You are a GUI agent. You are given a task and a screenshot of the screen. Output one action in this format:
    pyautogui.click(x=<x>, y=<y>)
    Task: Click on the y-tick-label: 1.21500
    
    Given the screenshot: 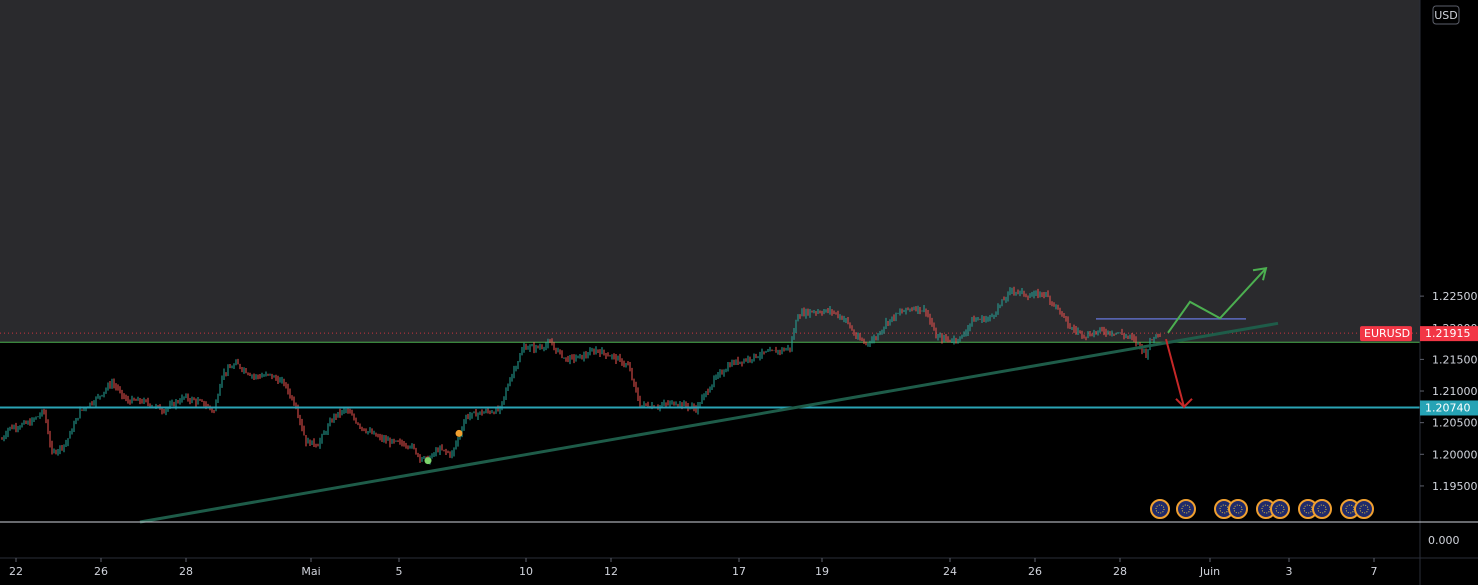 What is the action you would take?
    pyautogui.click(x=1455, y=359)
    